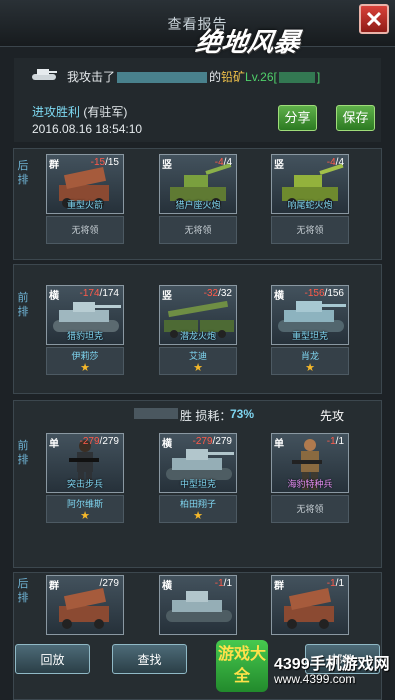 This screenshot has height=700, width=395. I want to click on unit-card: 单 -1/1 海豹特种兵 无将领, so click(310, 480).